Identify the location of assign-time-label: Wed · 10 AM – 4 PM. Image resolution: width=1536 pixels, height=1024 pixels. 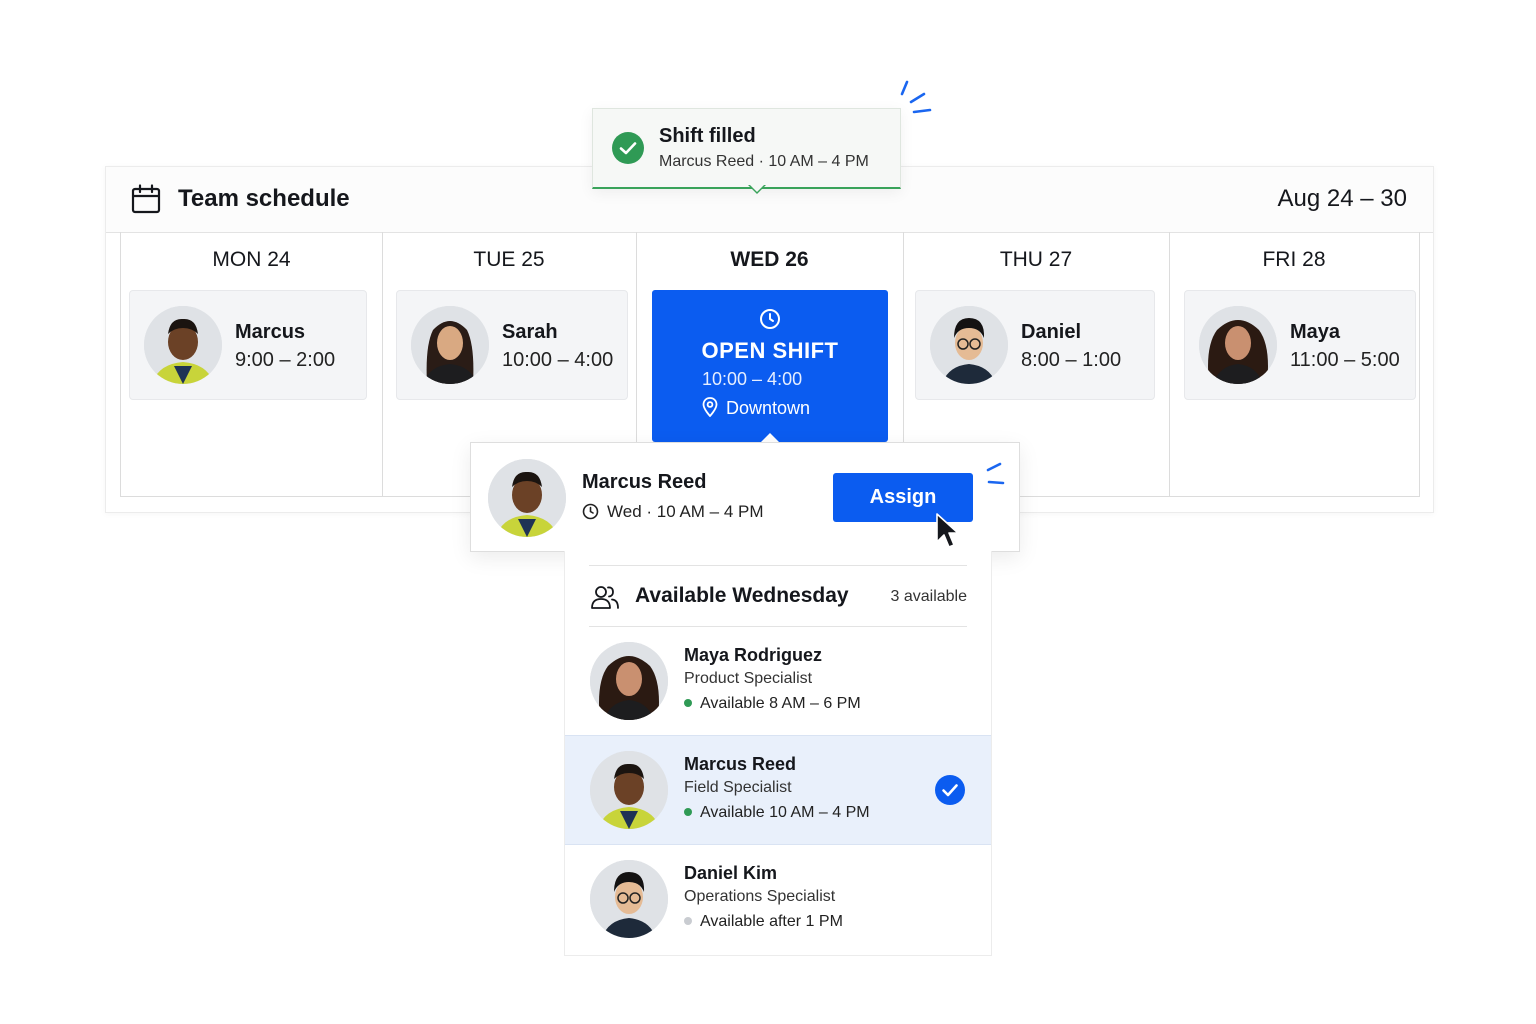
(685, 511).